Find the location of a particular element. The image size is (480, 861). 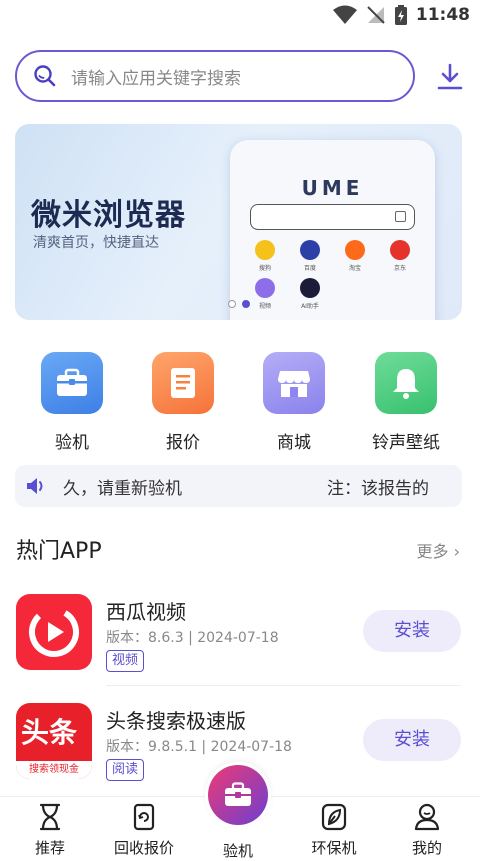

toutiao-icon-text: 头条 is located at coordinates (49, 732).